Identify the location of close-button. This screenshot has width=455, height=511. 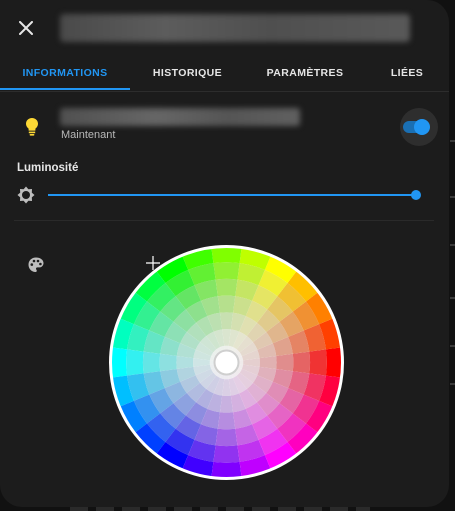
(26, 28).